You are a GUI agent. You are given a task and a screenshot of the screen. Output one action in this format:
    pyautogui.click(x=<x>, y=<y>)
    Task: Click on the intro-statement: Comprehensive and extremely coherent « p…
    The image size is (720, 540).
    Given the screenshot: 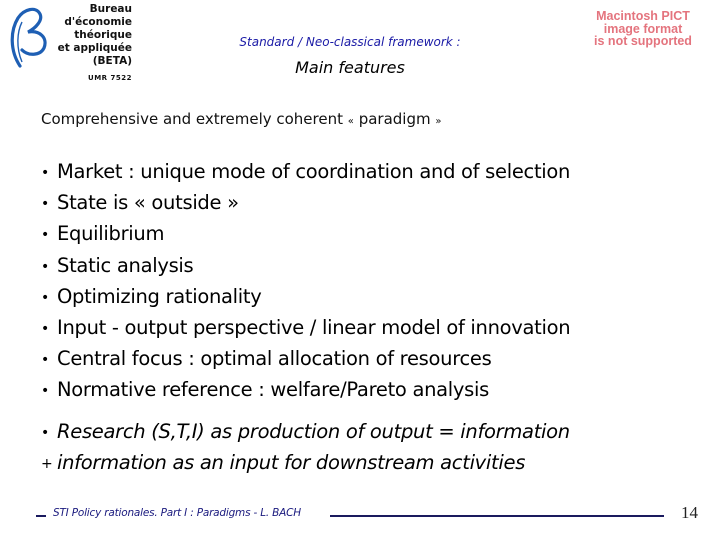 What is the action you would take?
    pyautogui.click(x=241, y=119)
    